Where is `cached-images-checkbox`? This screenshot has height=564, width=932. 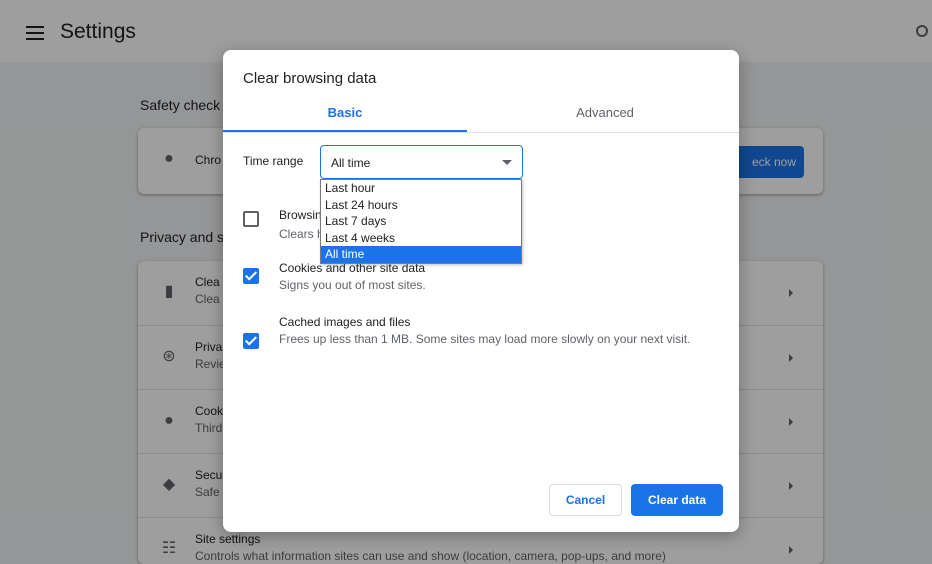
cached-images-checkbox is located at coordinates (251, 341).